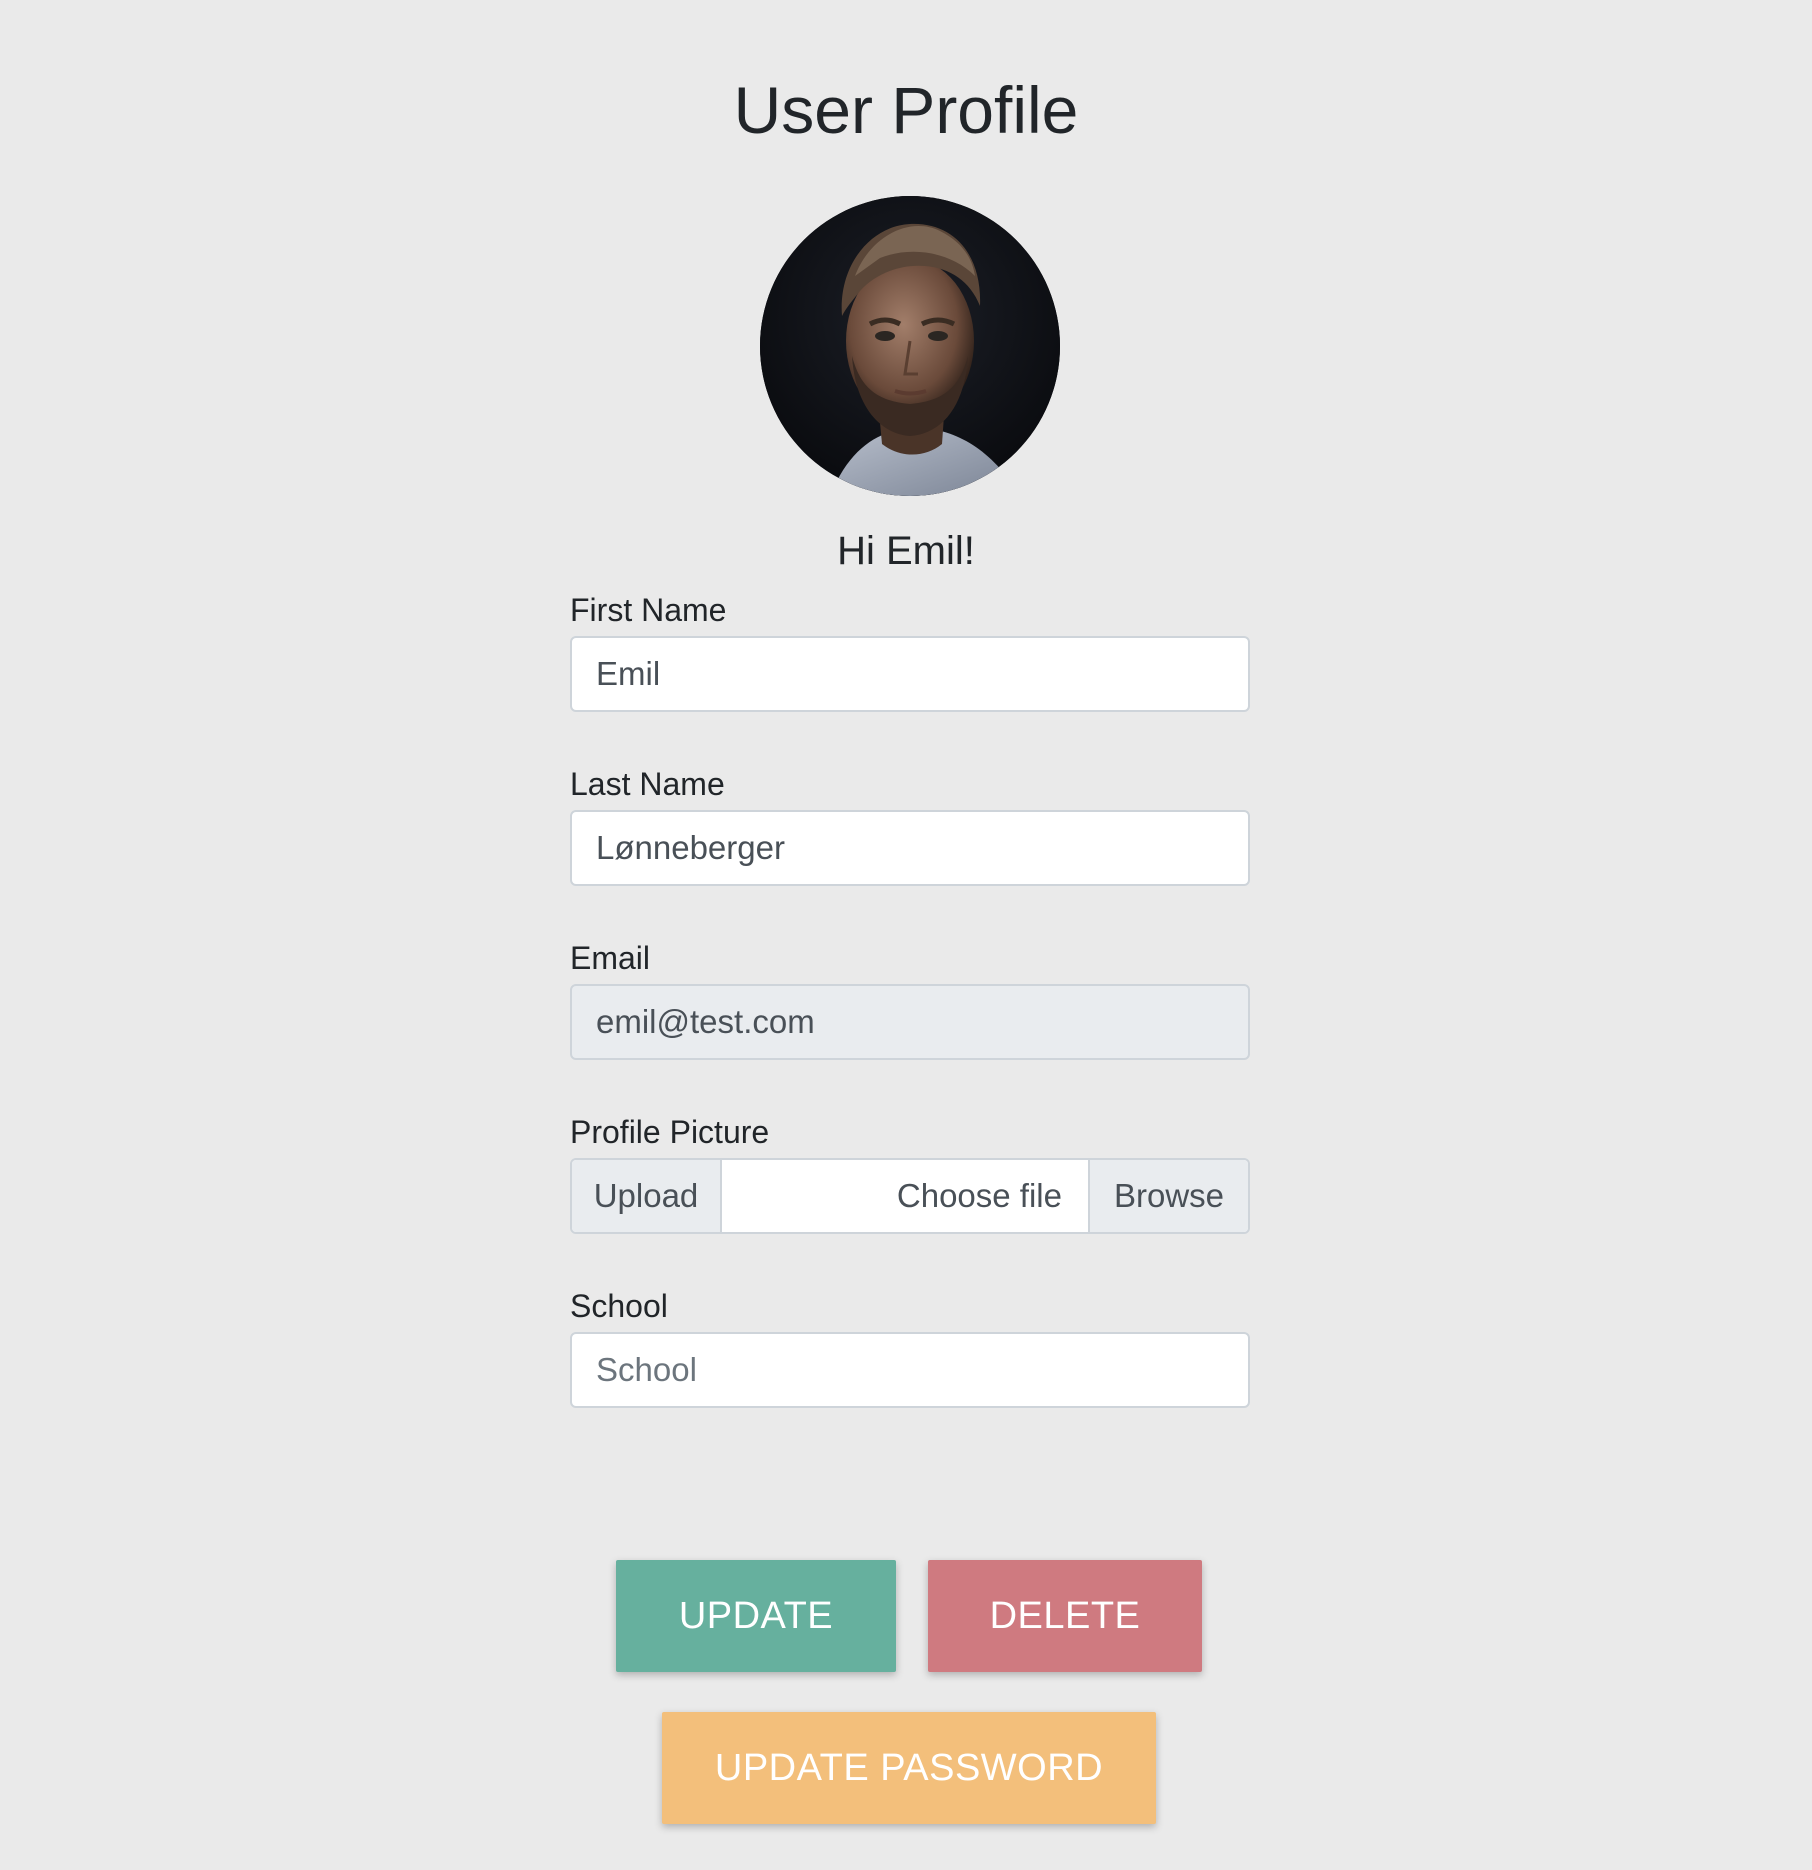 Image resolution: width=1812 pixels, height=1870 pixels. I want to click on profile-picture-upload: Upload Choose file Browse, so click(910, 1196).